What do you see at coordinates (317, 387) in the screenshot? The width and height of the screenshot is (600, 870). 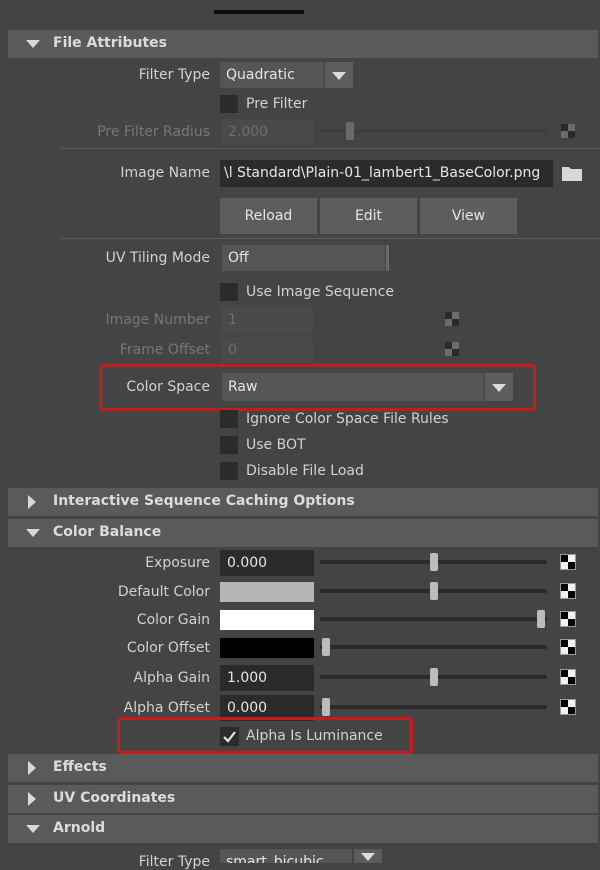 I see `highlight-box-color-space` at bounding box center [317, 387].